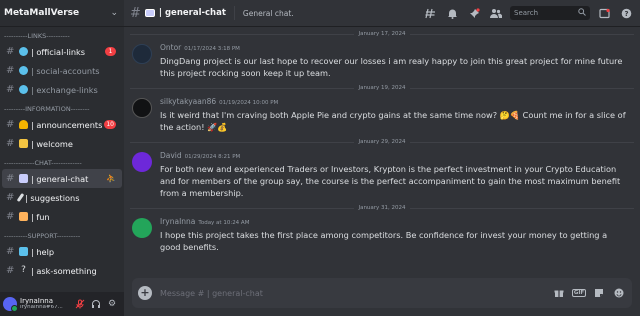 This screenshot has height=316, width=640. I want to click on channel-title: | general-chat, so click(192, 13).